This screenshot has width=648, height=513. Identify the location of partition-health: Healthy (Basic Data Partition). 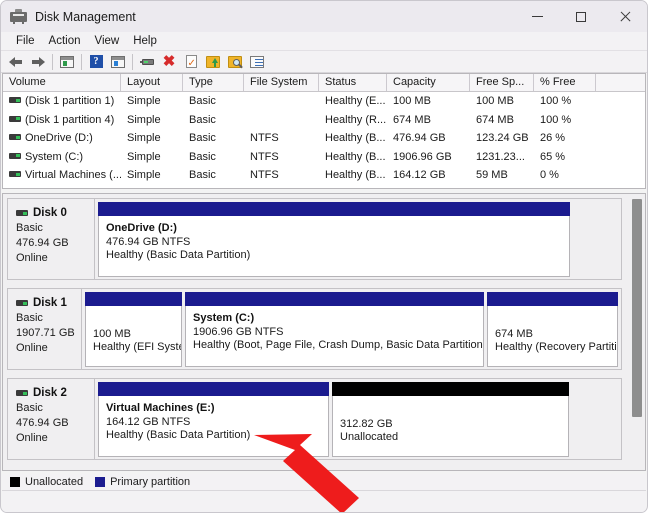
(178, 435).